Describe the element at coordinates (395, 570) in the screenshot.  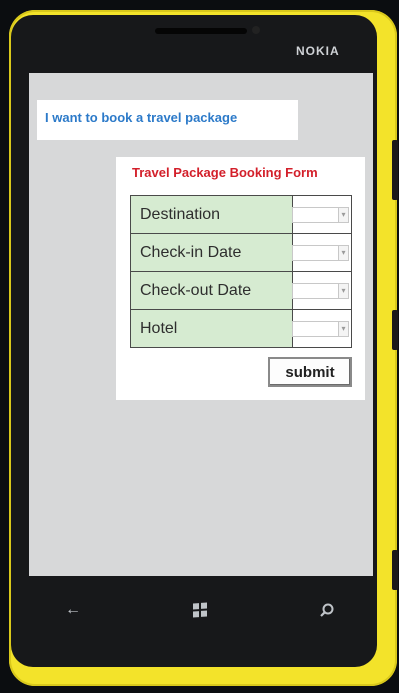
I see `camera-button` at that location.